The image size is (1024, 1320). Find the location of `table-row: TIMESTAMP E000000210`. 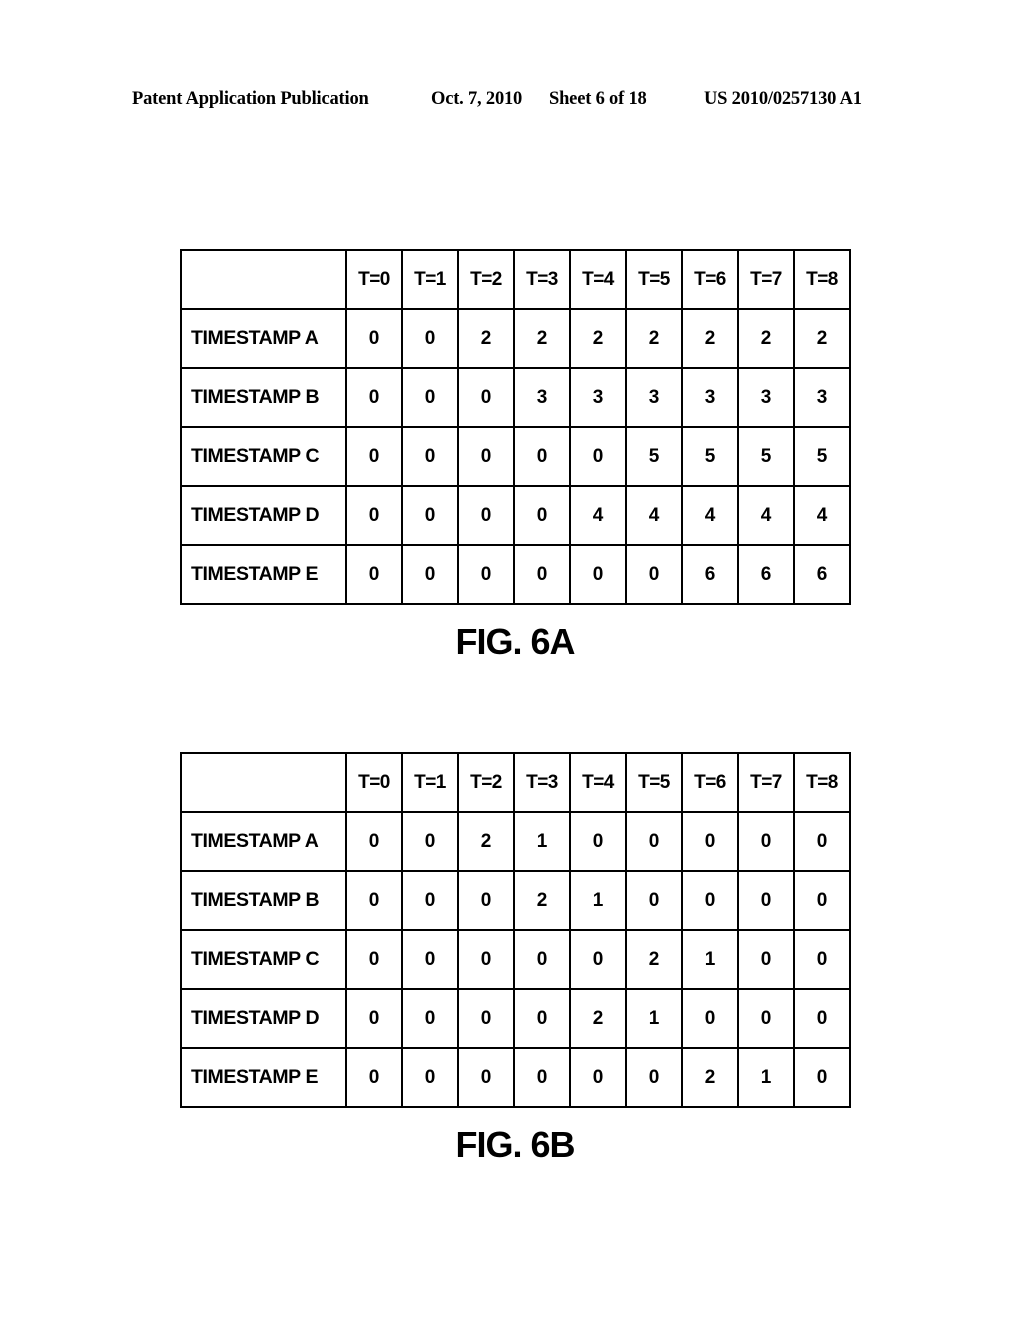

table-row: TIMESTAMP E000000210 is located at coordinates (515, 1077).